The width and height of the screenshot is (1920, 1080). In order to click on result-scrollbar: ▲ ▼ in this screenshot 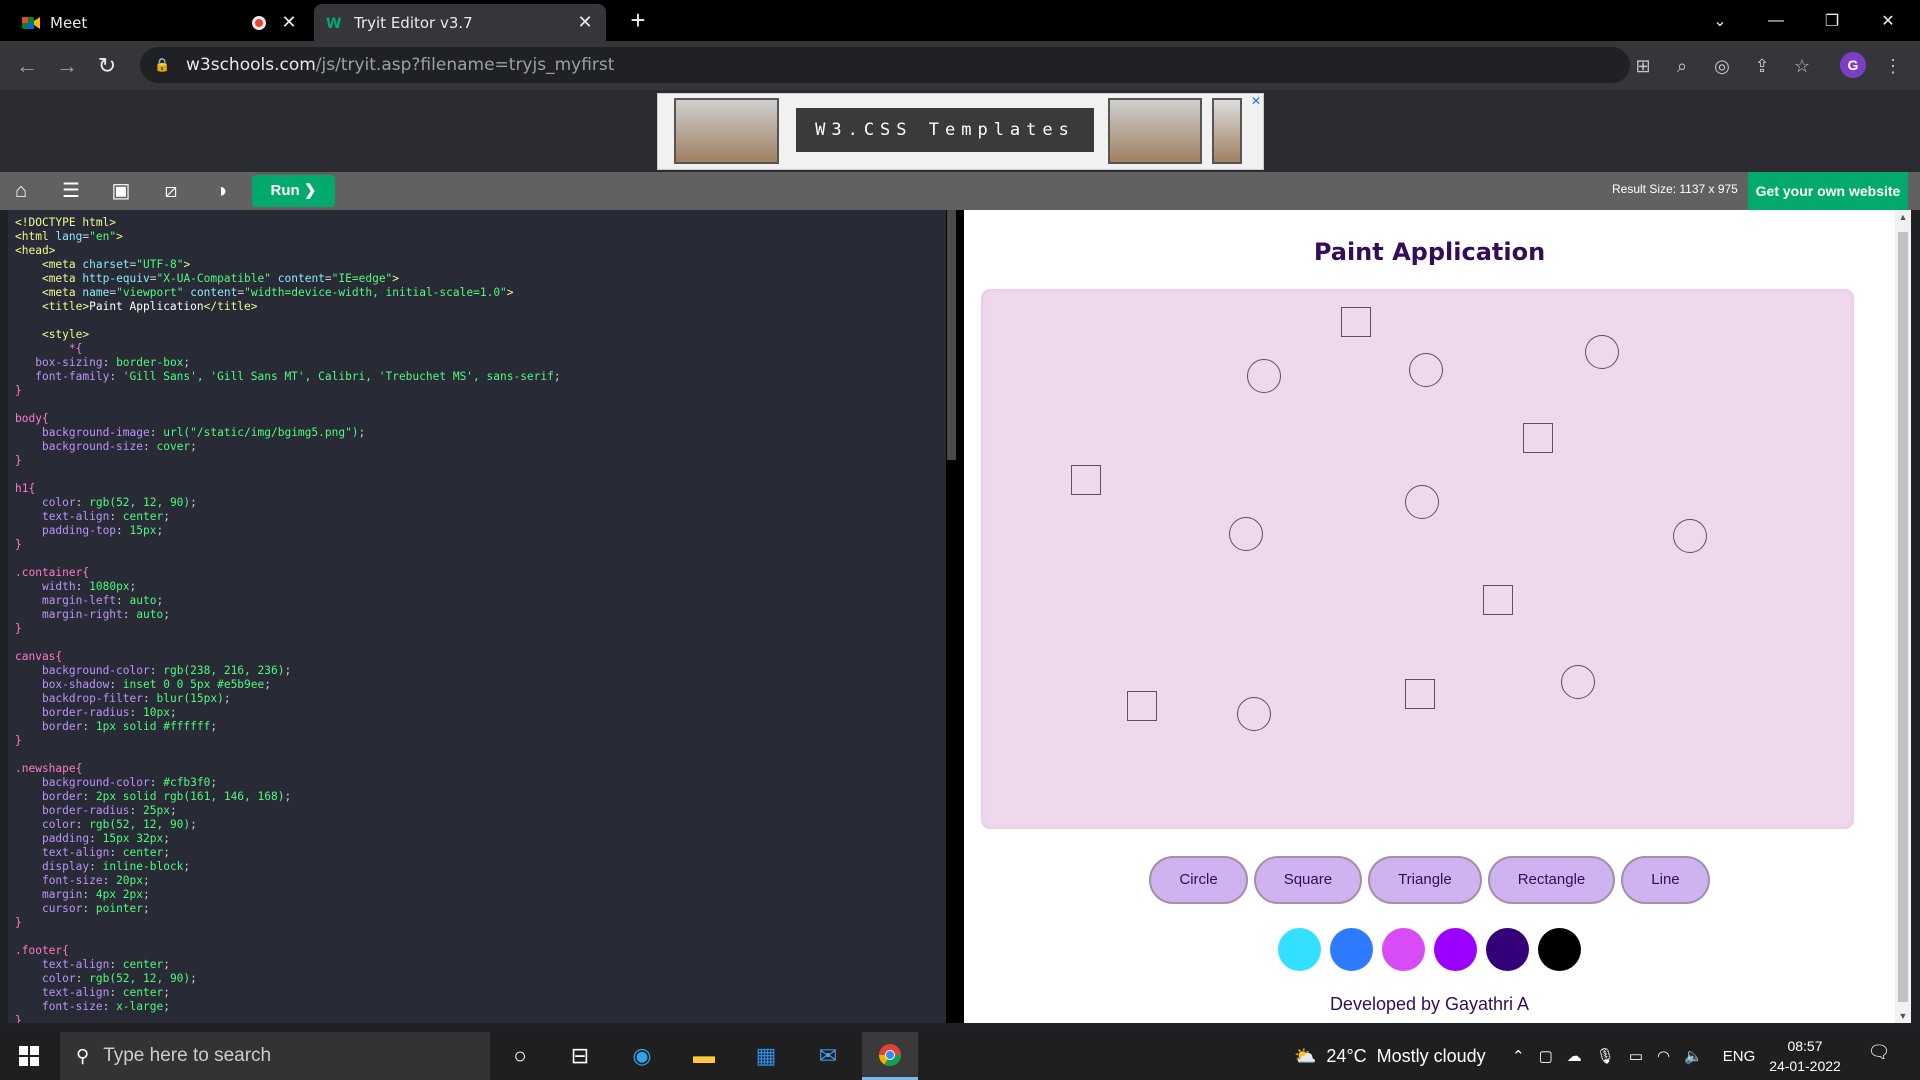, I will do `click(1903, 616)`.